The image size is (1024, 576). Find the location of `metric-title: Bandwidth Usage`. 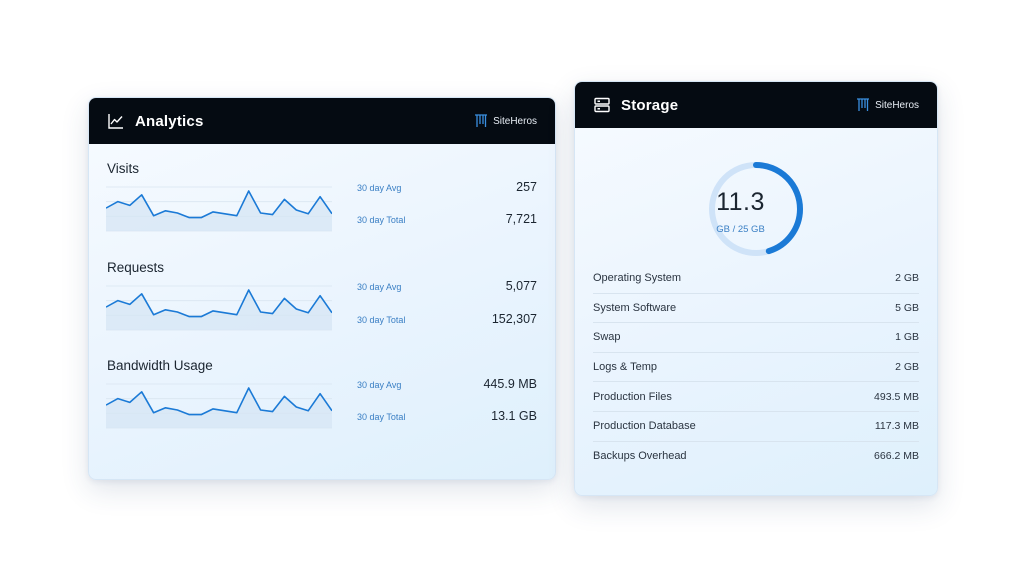

metric-title: Bandwidth Usage is located at coordinates (160, 365).